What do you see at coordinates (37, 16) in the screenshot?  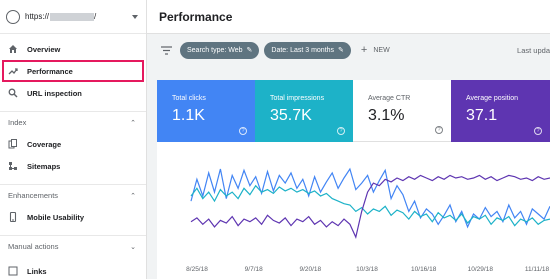 I see `property-url-prefix: https://` at bounding box center [37, 16].